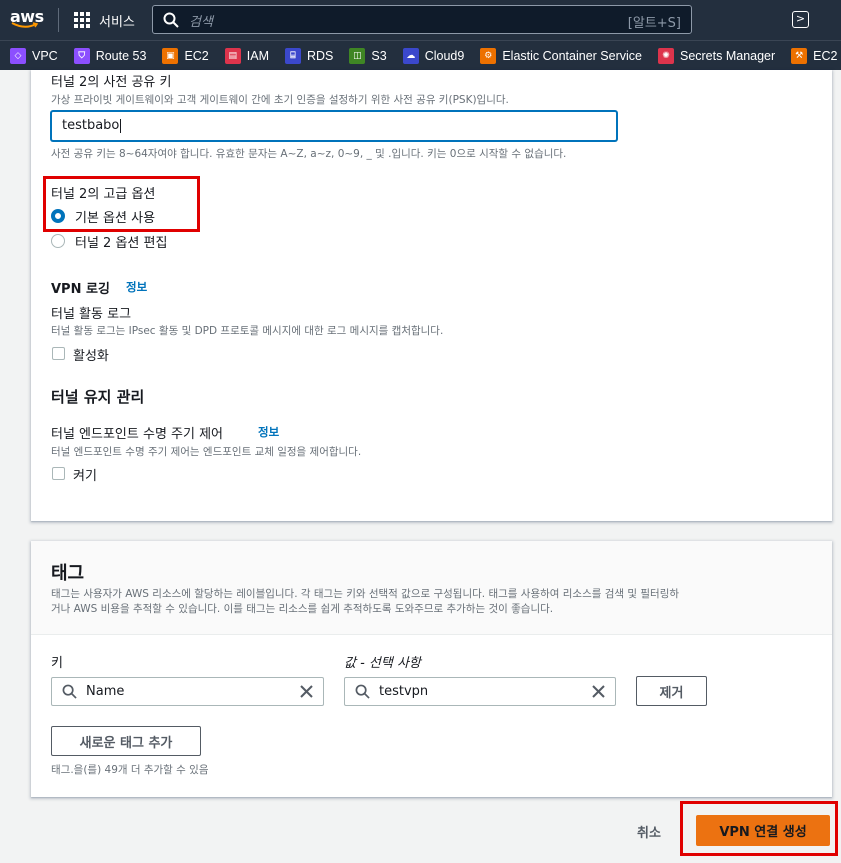  I want to click on top-navigation: aws 서비스 검색 [알트+S] >, so click(420, 20).